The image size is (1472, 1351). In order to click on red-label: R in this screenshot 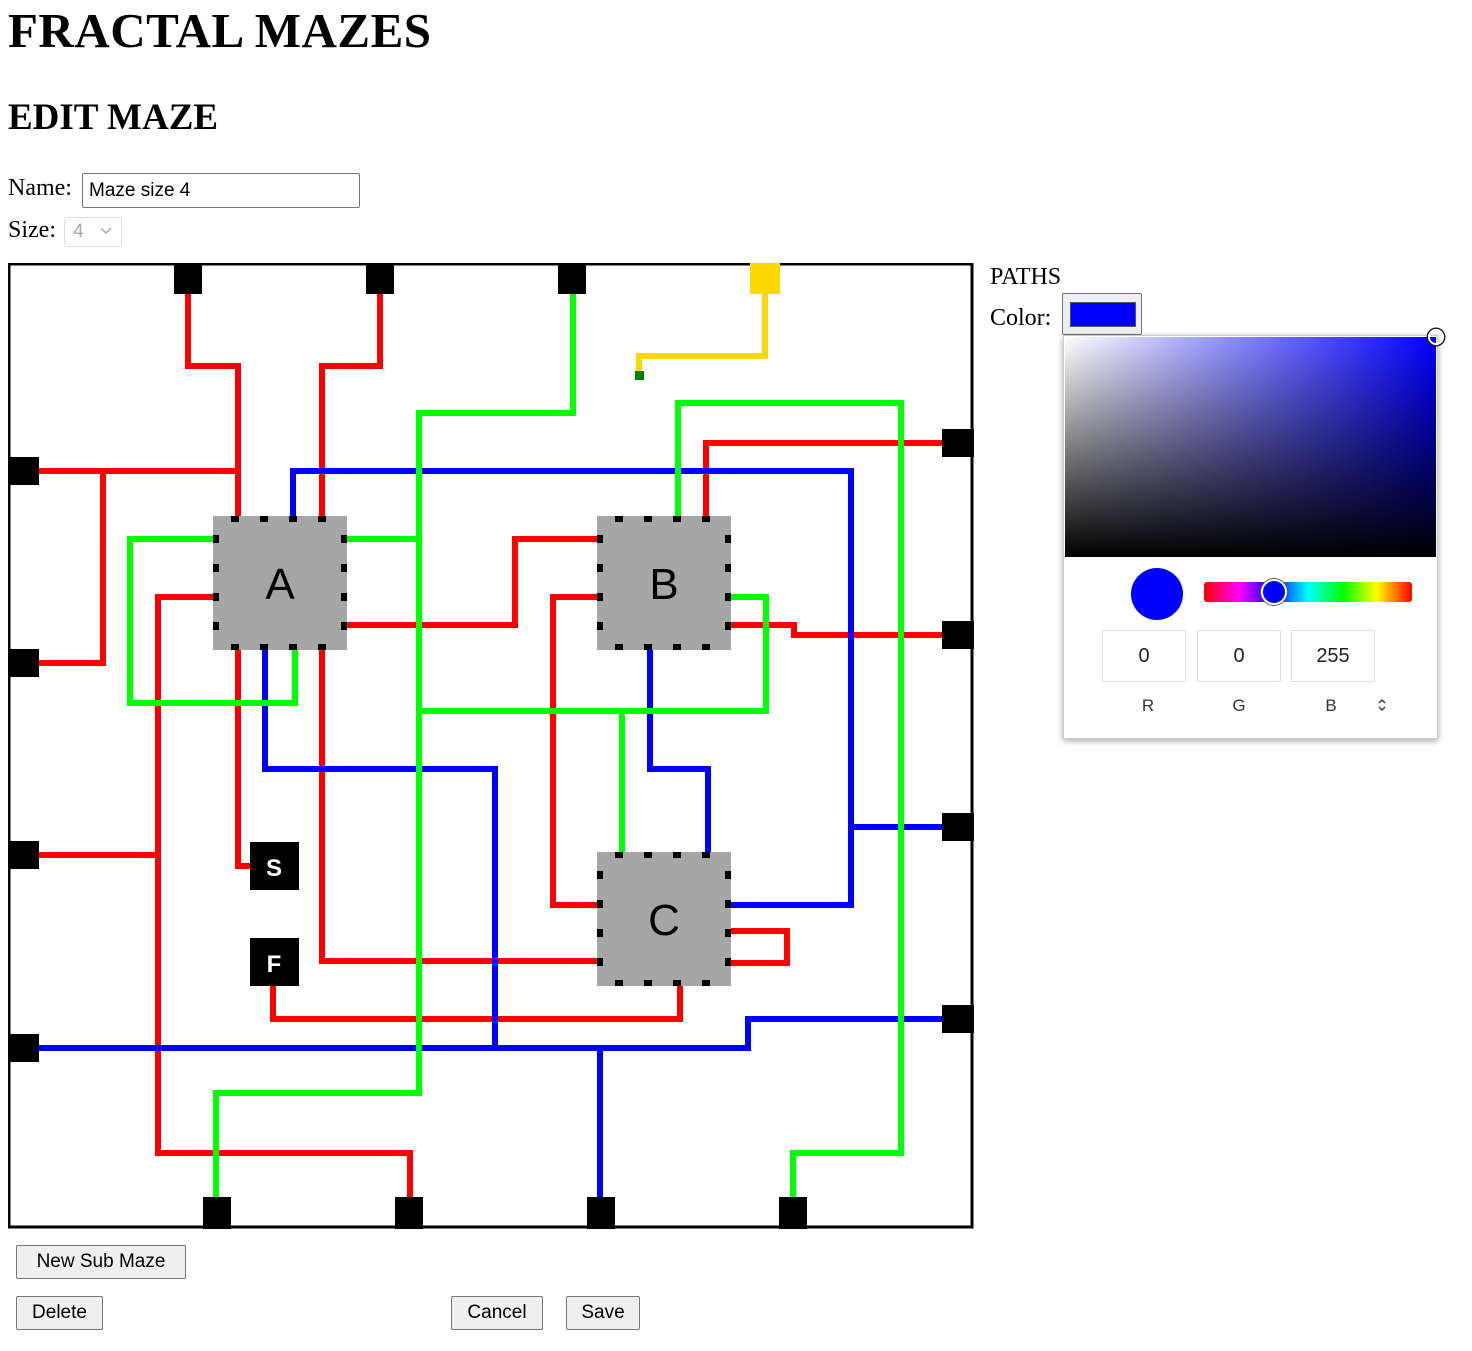, I will do `click(1148, 705)`.